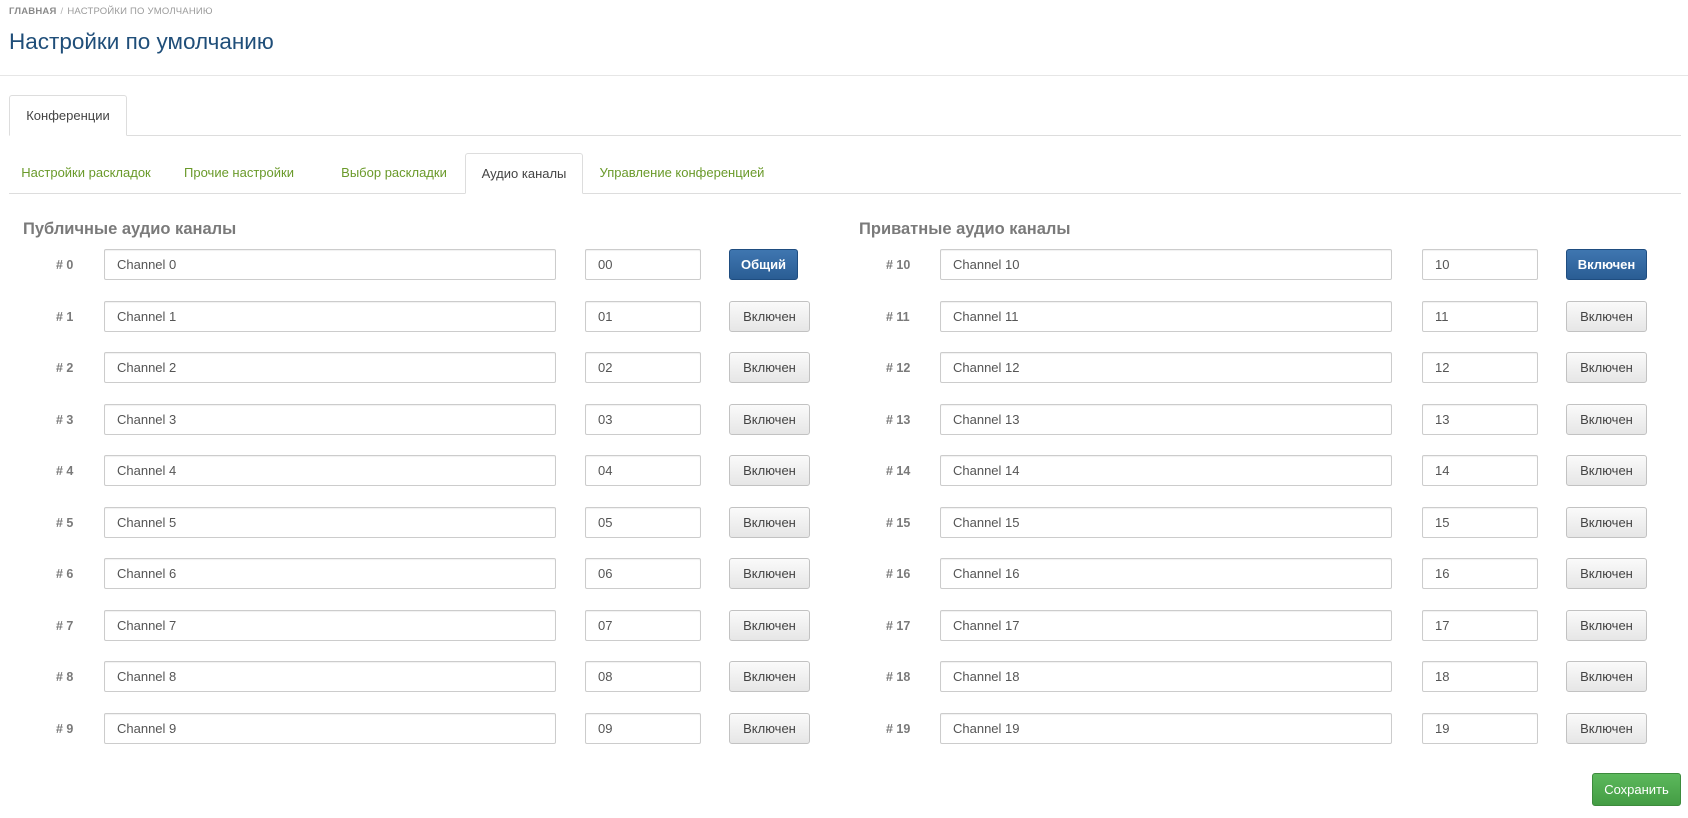 The width and height of the screenshot is (1688, 818). I want to click on breadcrumb-home-link: ГЛАВНАЯ, so click(33, 11).